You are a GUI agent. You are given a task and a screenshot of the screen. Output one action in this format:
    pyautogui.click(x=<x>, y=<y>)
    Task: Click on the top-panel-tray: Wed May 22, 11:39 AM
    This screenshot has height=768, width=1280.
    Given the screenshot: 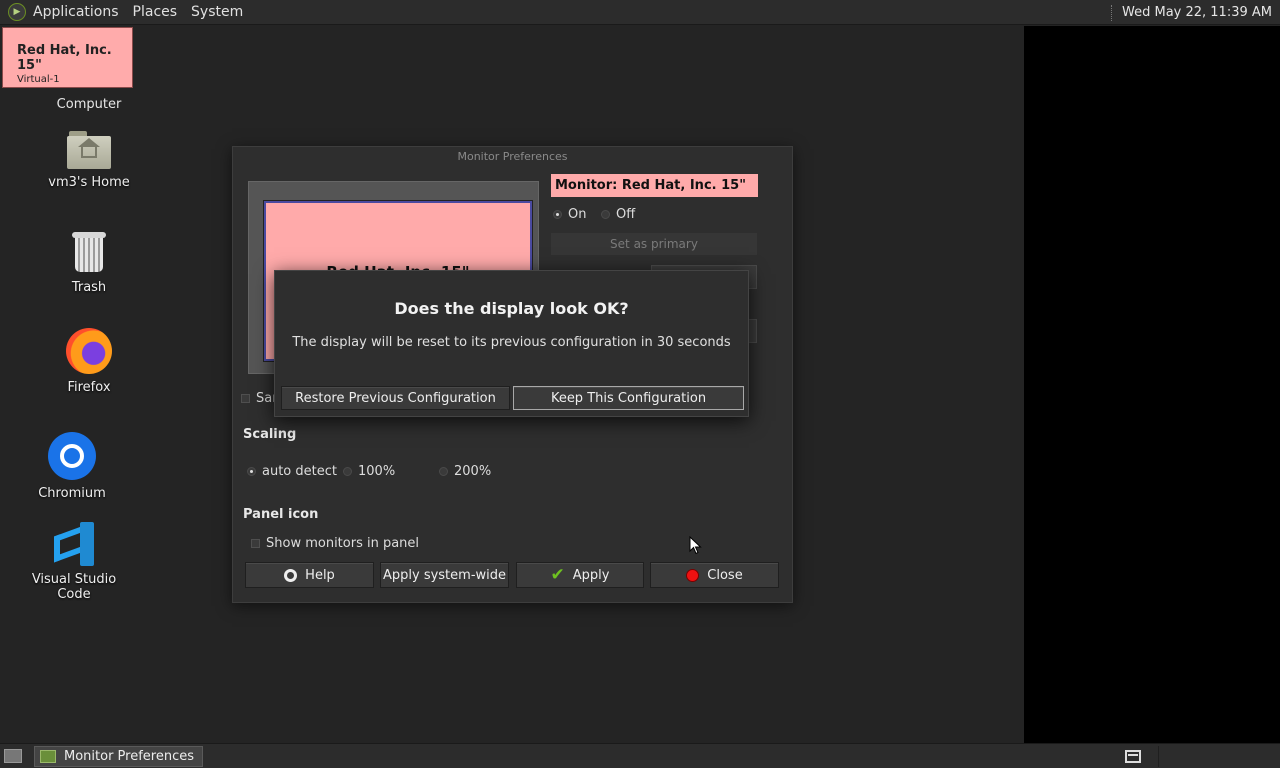 What is the action you would take?
    pyautogui.click(x=1191, y=12)
    